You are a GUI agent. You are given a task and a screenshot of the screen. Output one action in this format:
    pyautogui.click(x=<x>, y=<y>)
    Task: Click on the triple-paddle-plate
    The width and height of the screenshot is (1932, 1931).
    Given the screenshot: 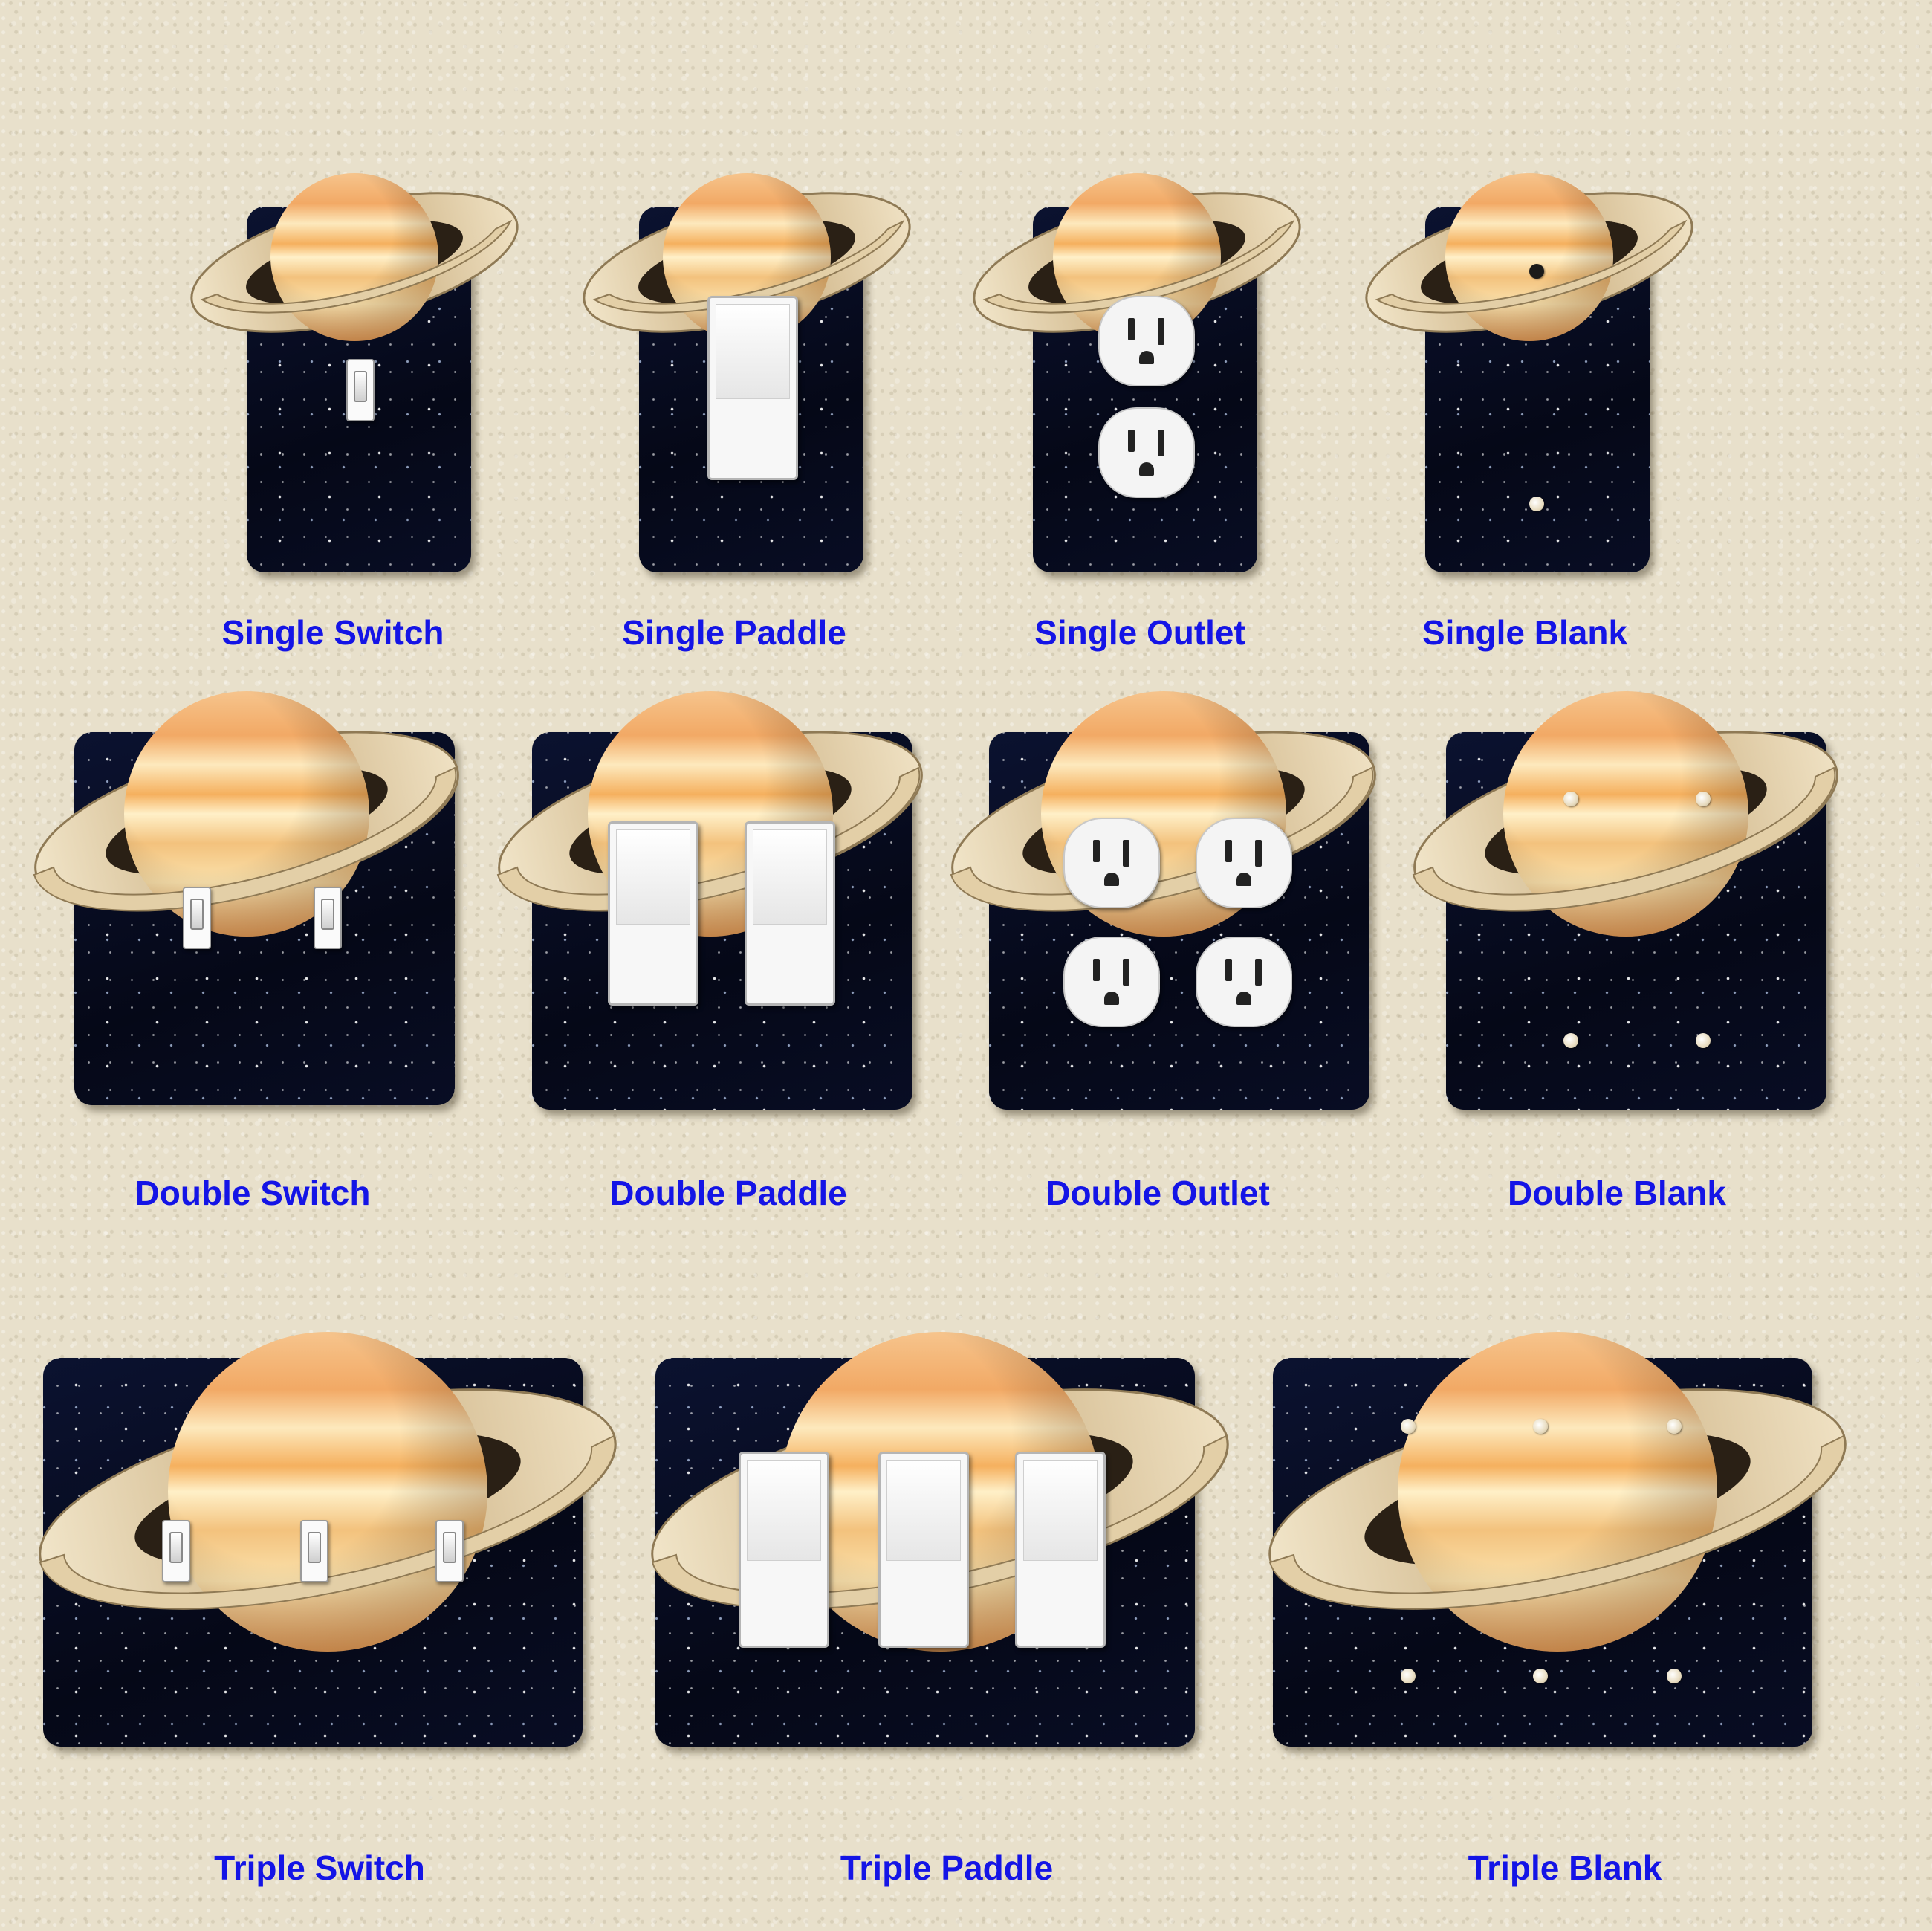 What is the action you would take?
    pyautogui.click(x=940, y=1539)
    